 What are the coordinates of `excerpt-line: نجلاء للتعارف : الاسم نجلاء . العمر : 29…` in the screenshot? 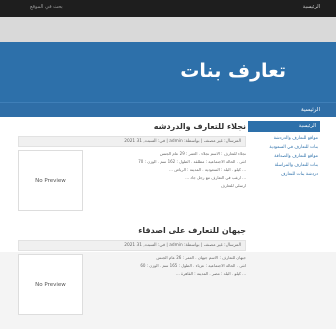 It's located at (202, 153).